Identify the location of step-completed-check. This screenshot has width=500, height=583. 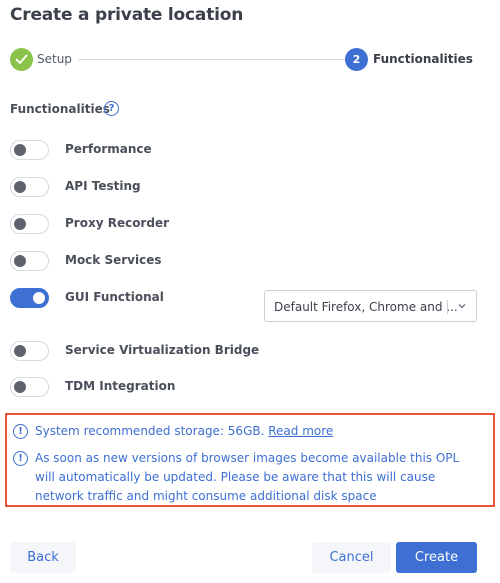
(21, 59).